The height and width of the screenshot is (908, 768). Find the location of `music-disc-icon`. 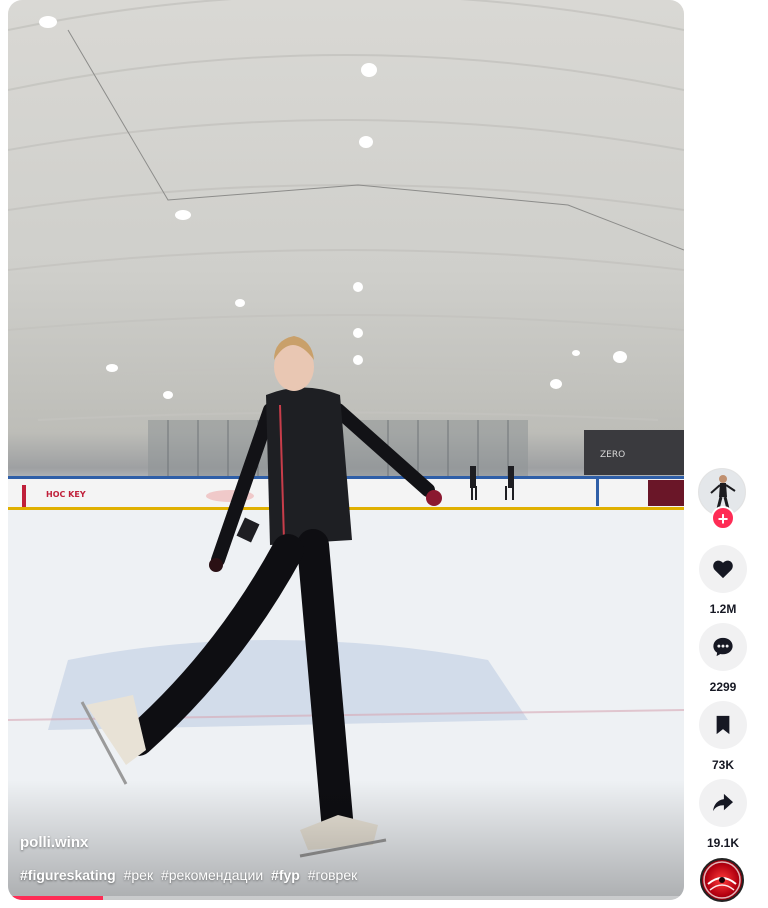

music-disc-icon is located at coordinates (722, 880).